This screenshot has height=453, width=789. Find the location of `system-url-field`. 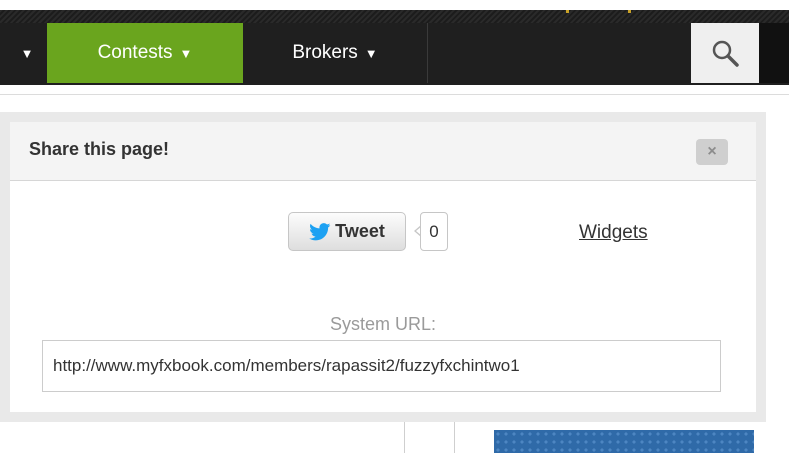

system-url-field is located at coordinates (381, 366).